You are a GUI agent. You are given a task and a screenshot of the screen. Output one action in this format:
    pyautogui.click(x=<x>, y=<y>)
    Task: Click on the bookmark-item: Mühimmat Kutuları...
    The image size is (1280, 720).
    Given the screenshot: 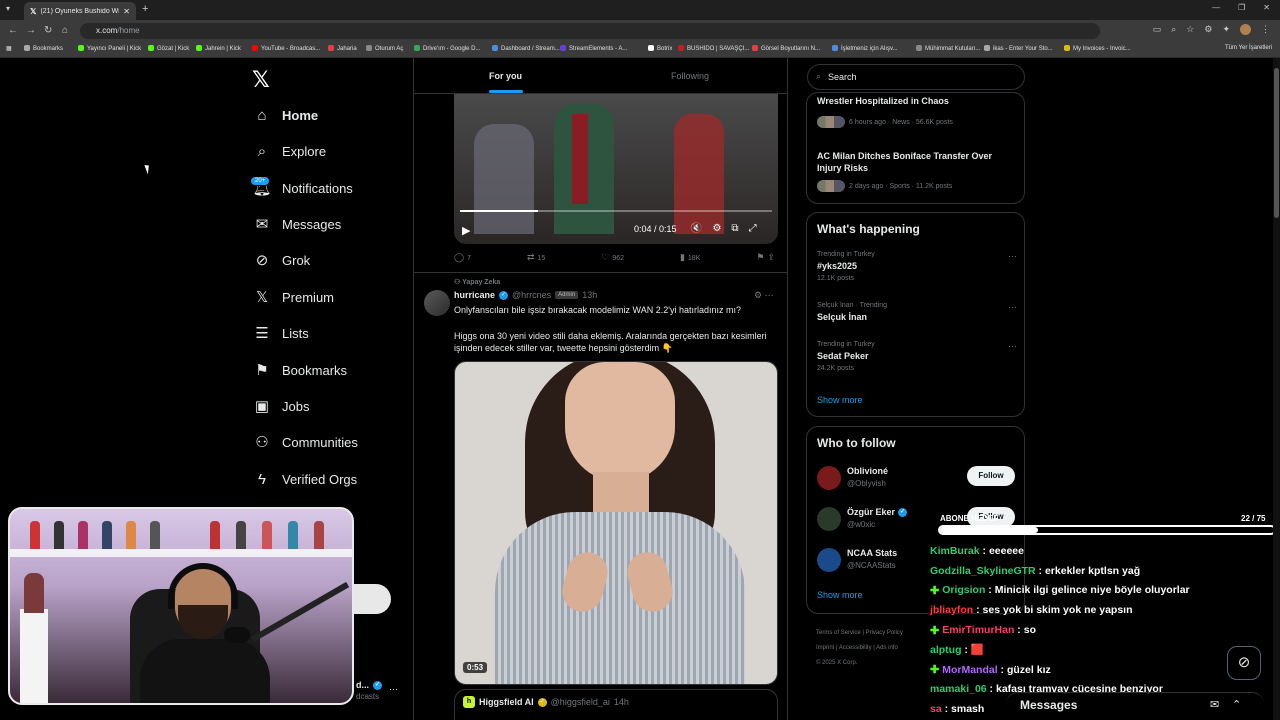 What is the action you would take?
    pyautogui.click(x=948, y=48)
    